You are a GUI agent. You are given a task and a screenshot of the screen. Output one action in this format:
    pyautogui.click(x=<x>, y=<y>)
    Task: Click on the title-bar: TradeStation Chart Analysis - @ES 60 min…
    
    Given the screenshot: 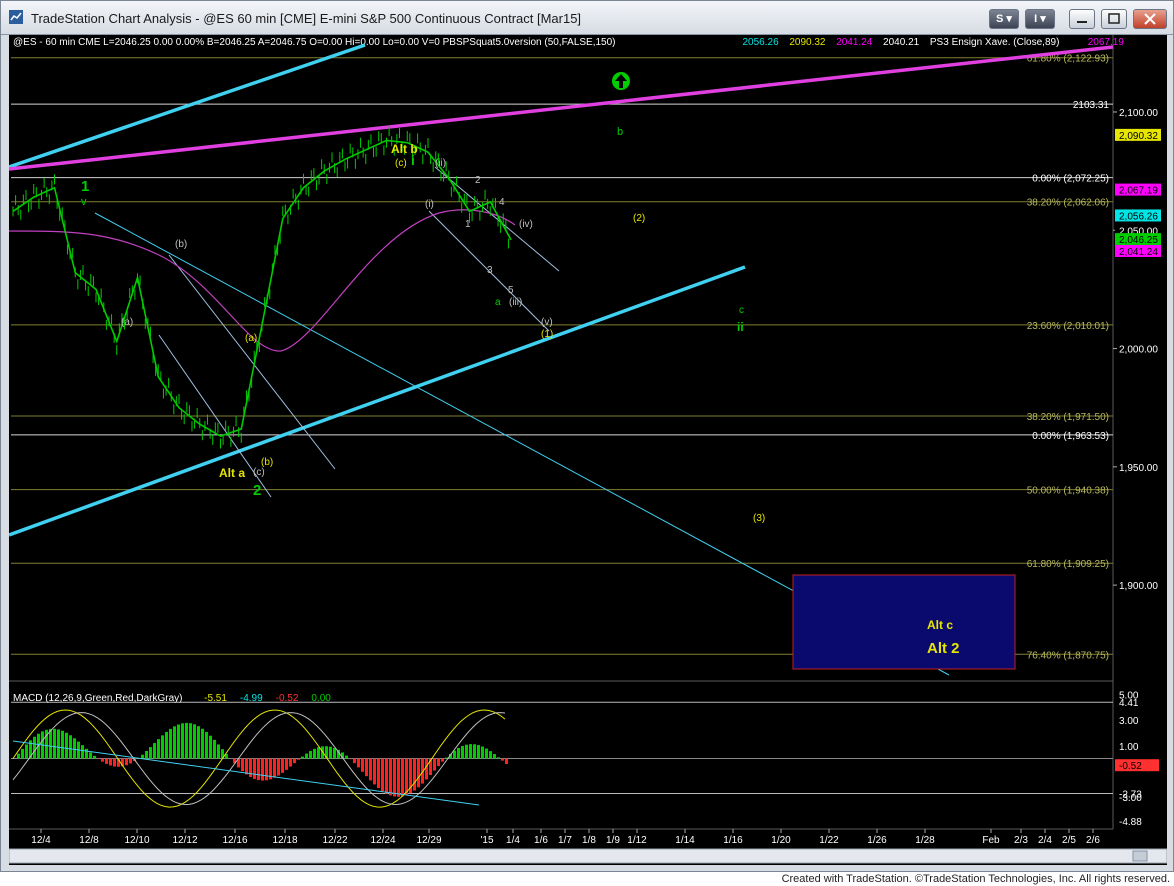 What is the action you would take?
    pyautogui.click(x=587, y=18)
    